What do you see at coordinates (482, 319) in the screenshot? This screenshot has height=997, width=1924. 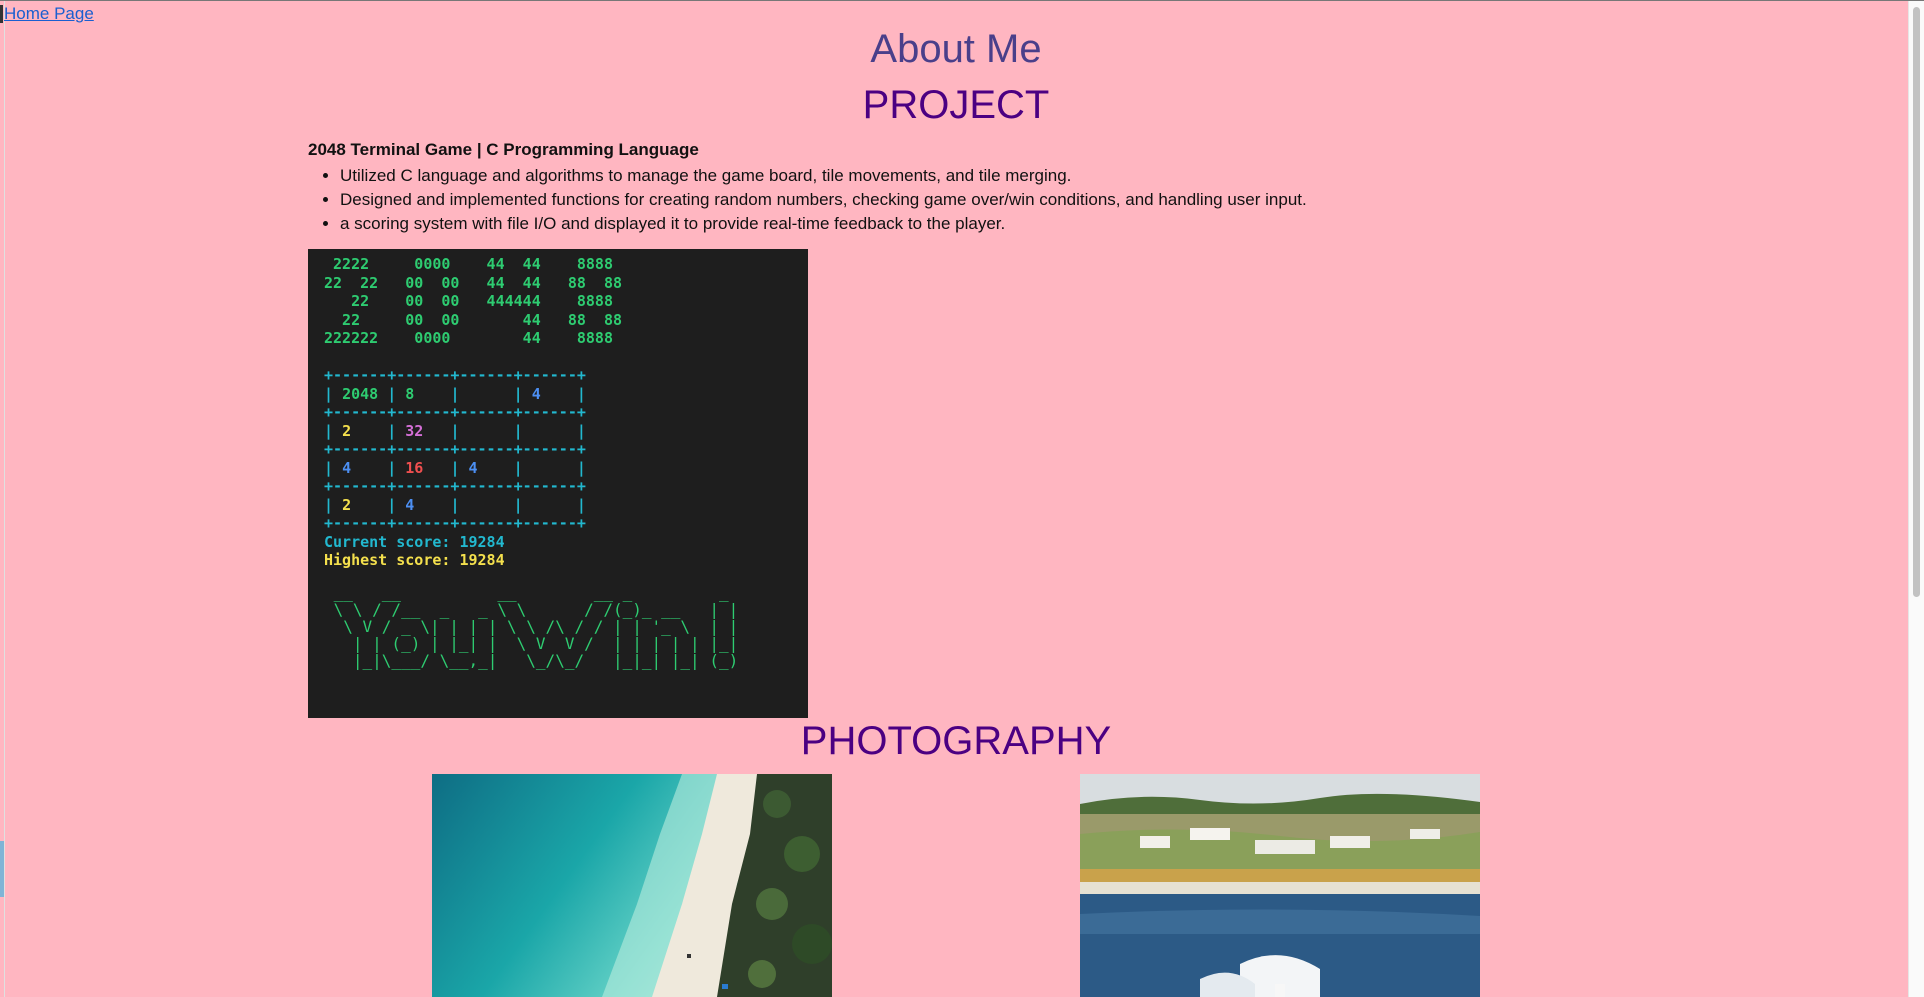 I see `banner-line: 22 00 00 44 88 88` at bounding box center [482, 319].